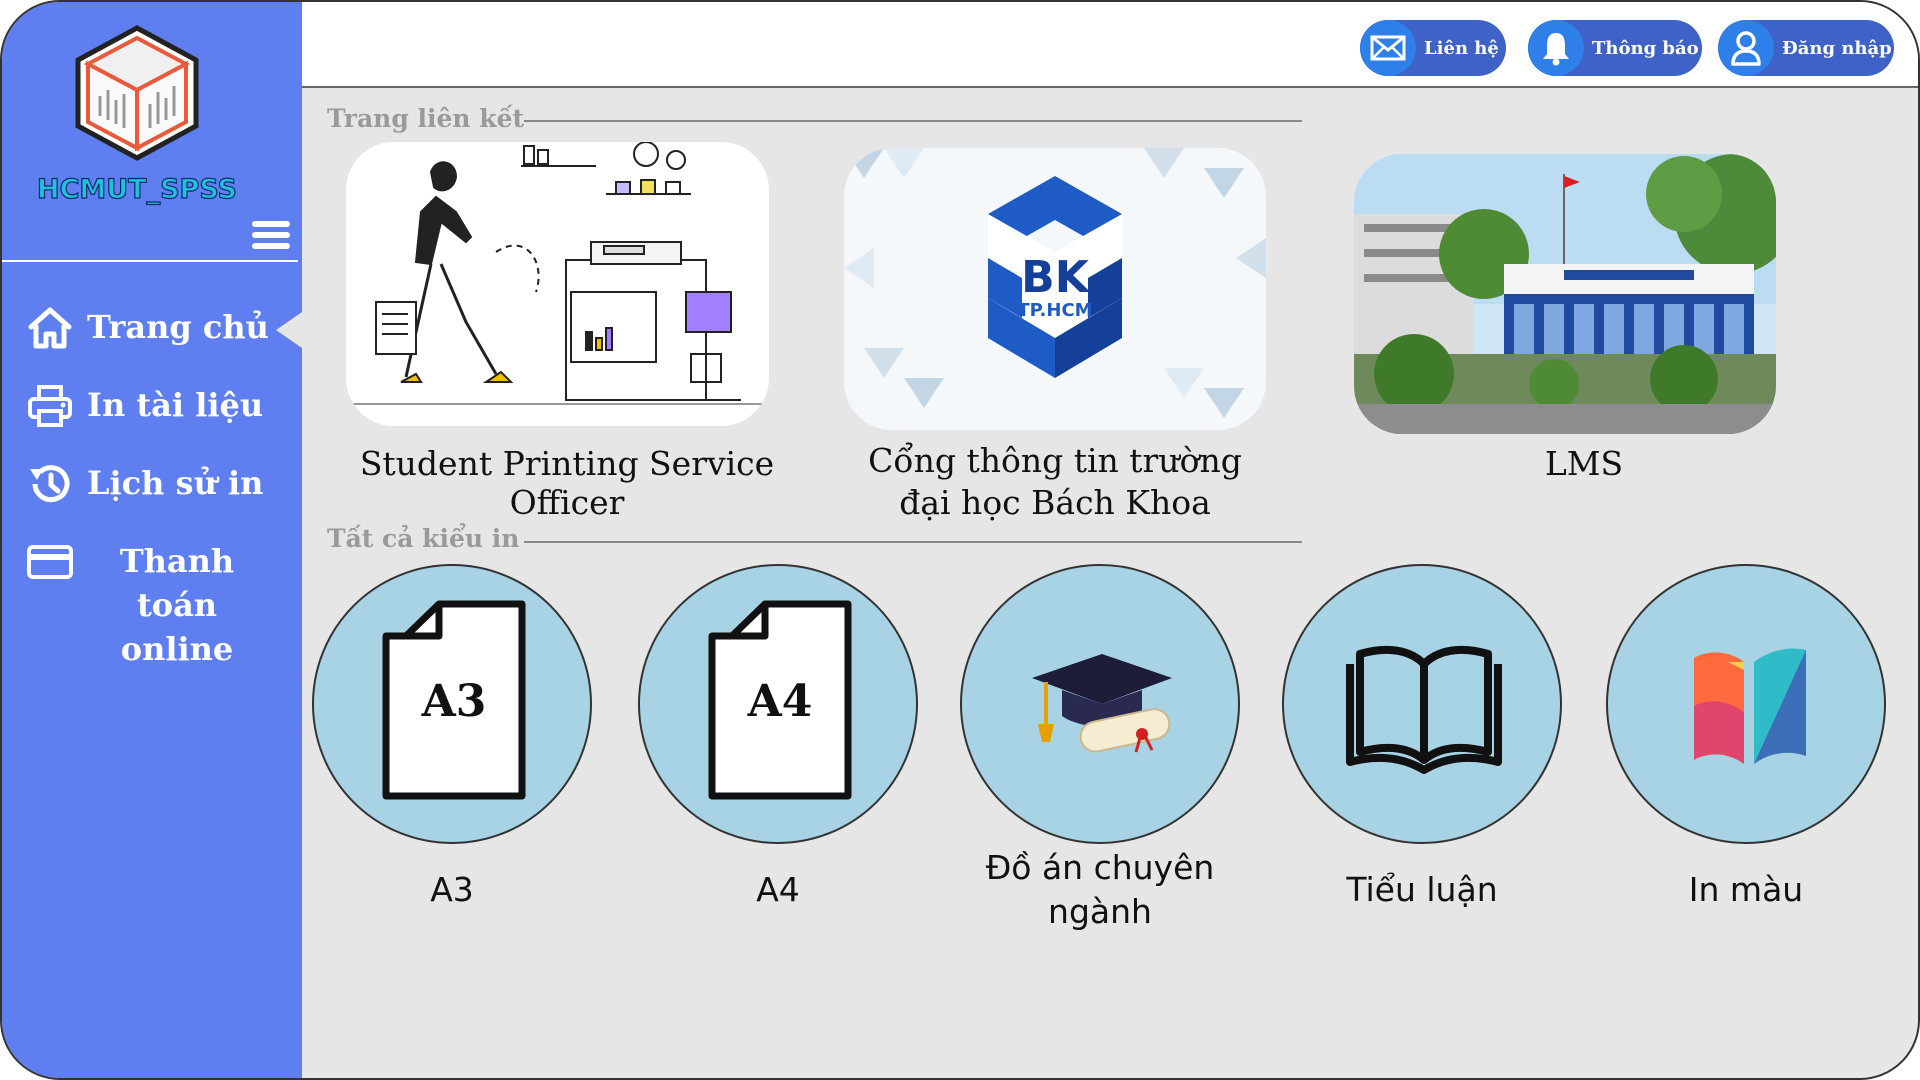 This screenshot has width=1920, height=1080. I want to click on types-section-title: Tất cả kiểu in, so click(423, 538).